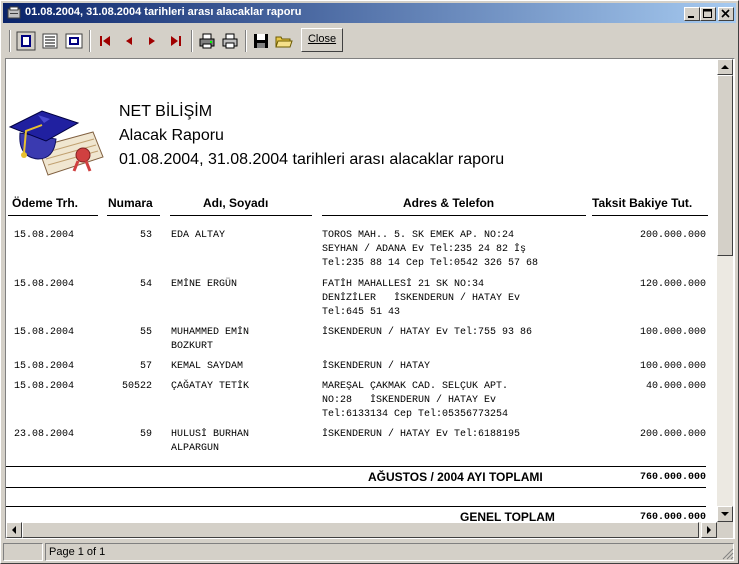  Describe the element at coordinates (708, 14) in the screenshot. I see `maximize-button` at that location.